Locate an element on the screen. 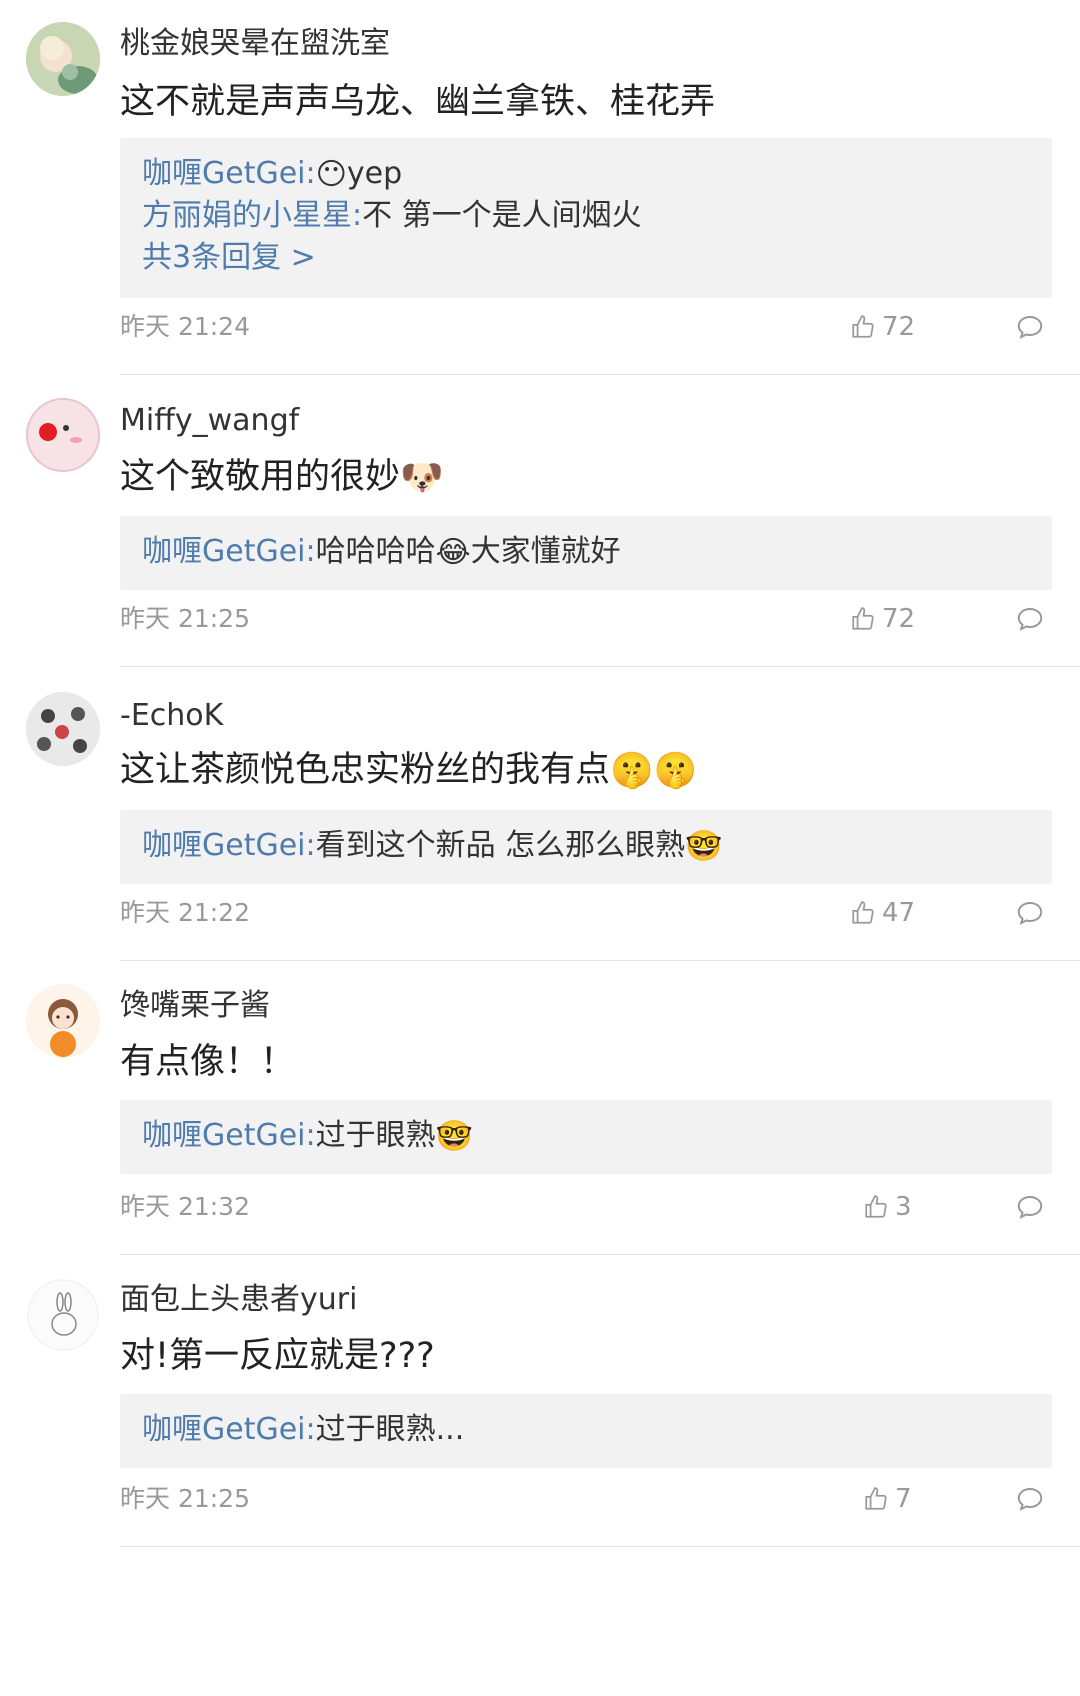 The image size is (1080, 1696). reply-text: 不 第一个是人间烟火 is located at coordinates (502, 215).